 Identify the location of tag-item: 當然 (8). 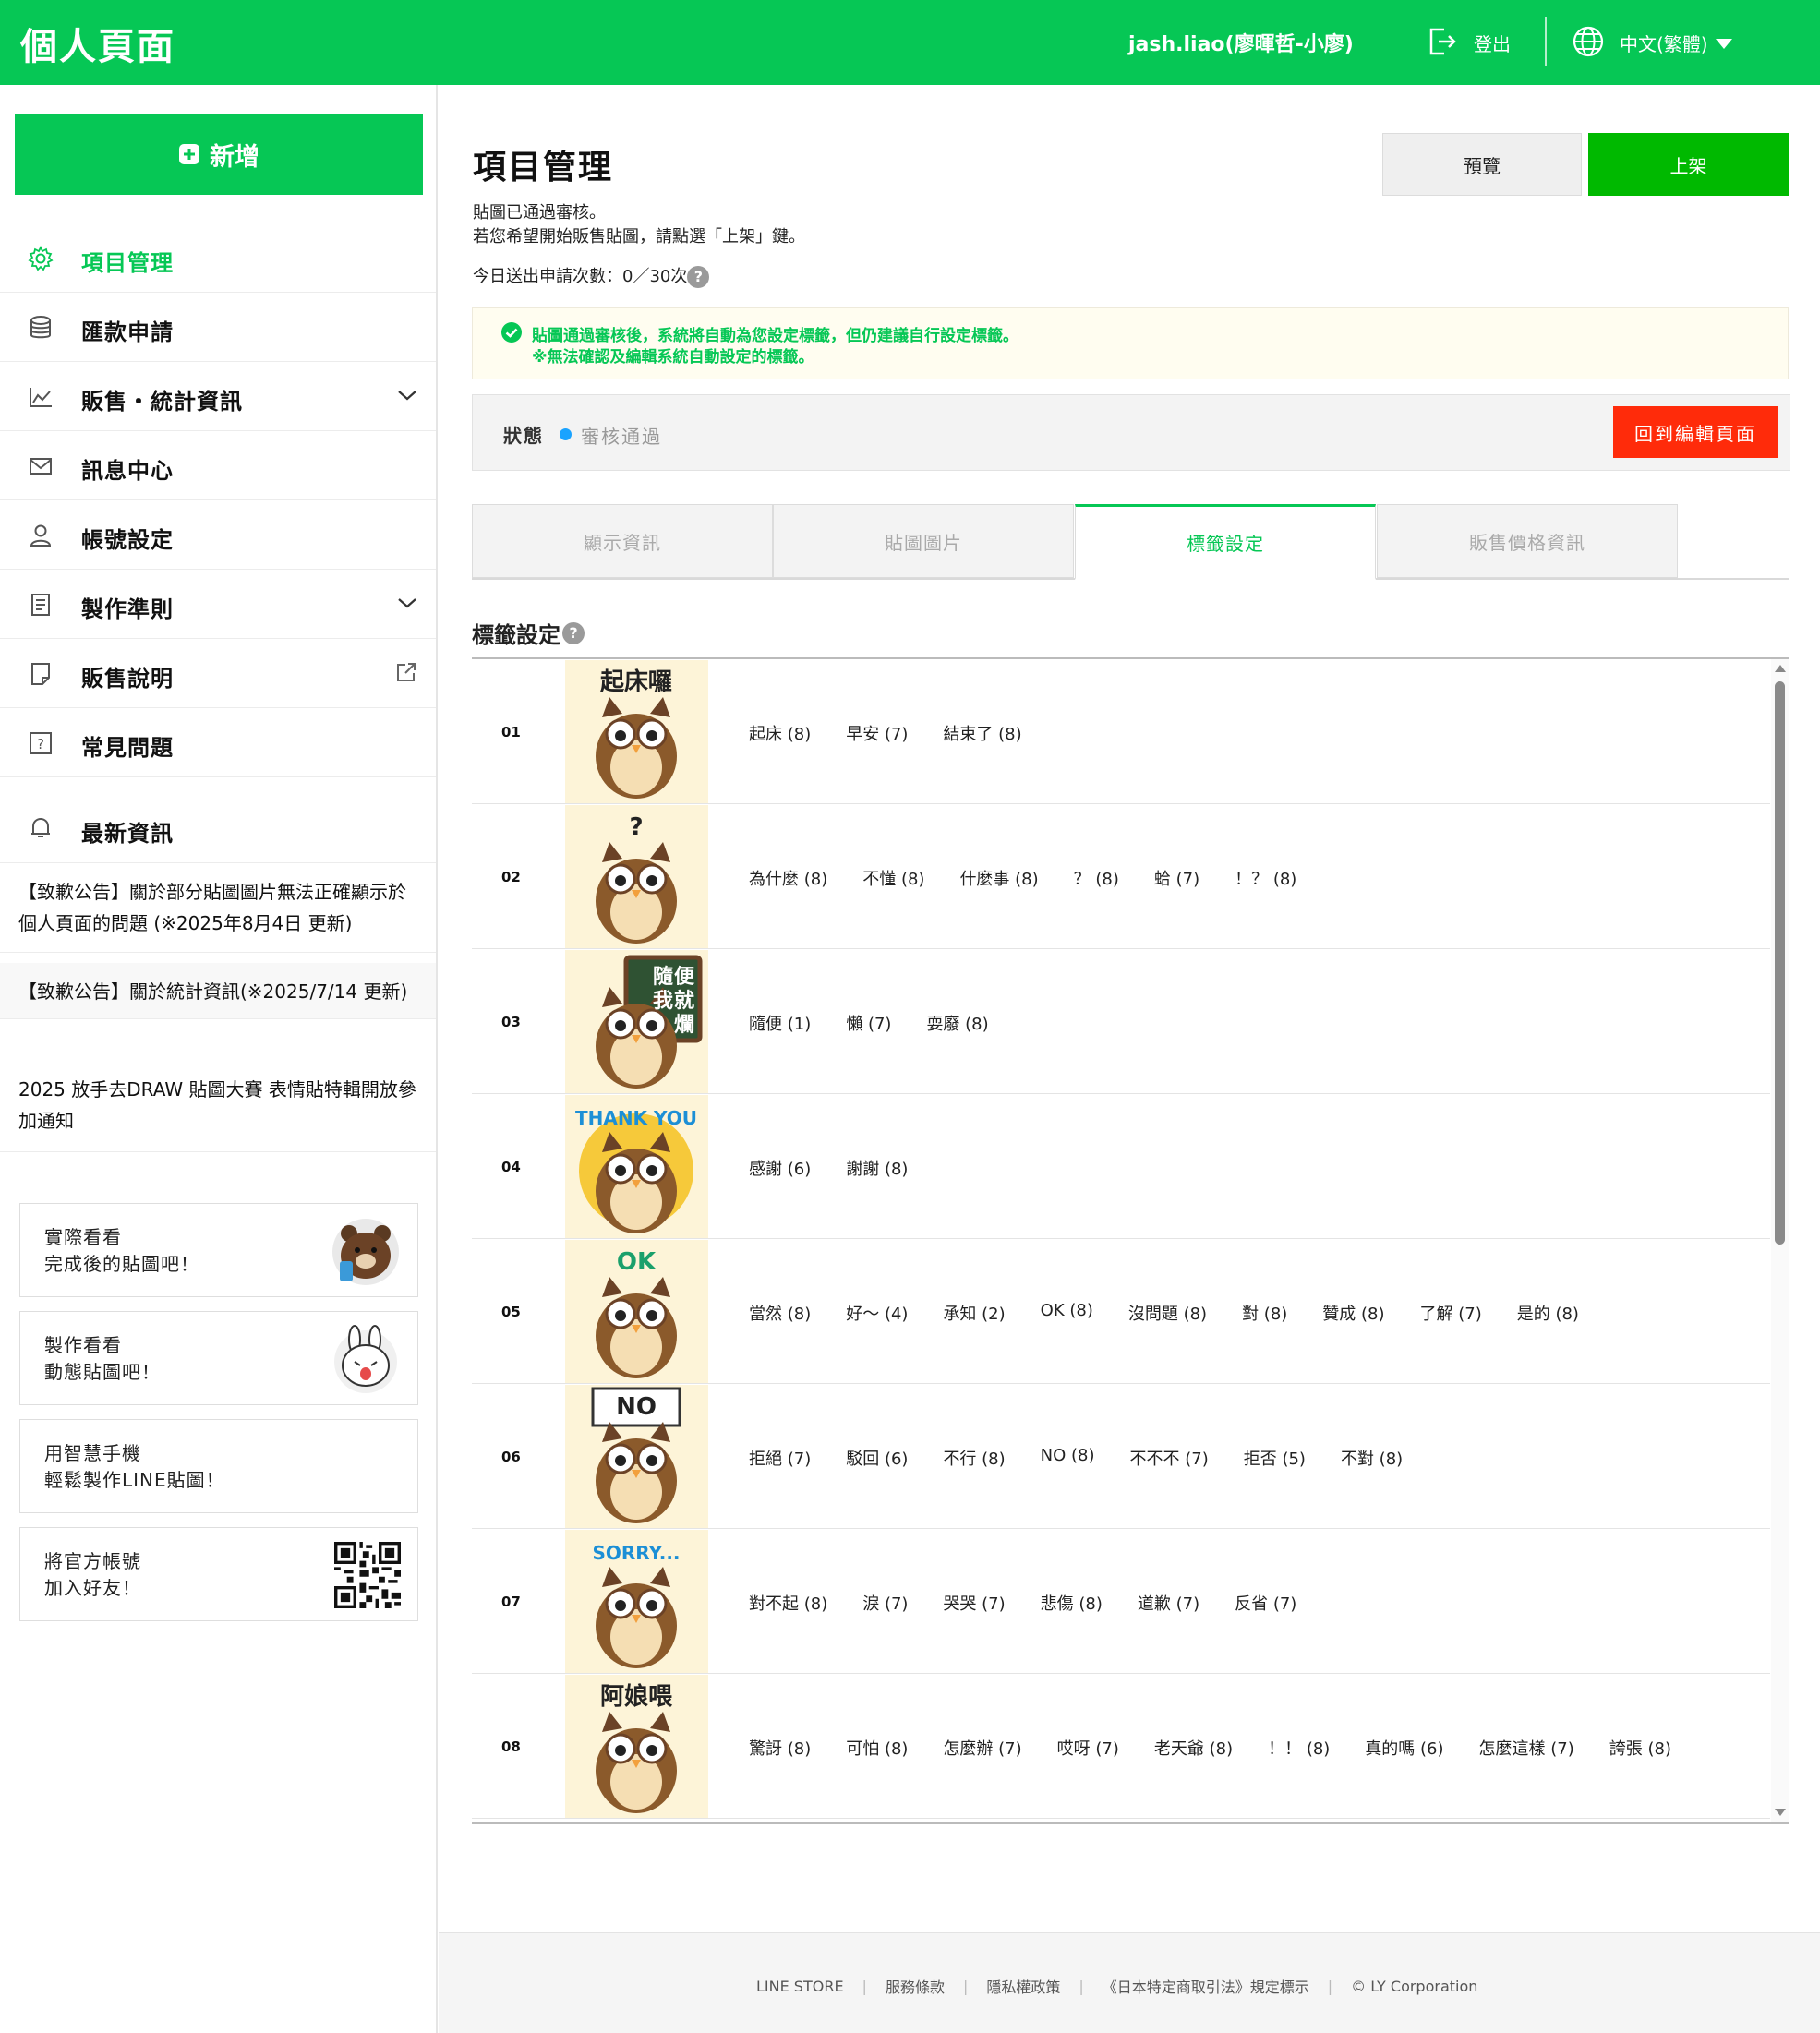
(780, 1315).